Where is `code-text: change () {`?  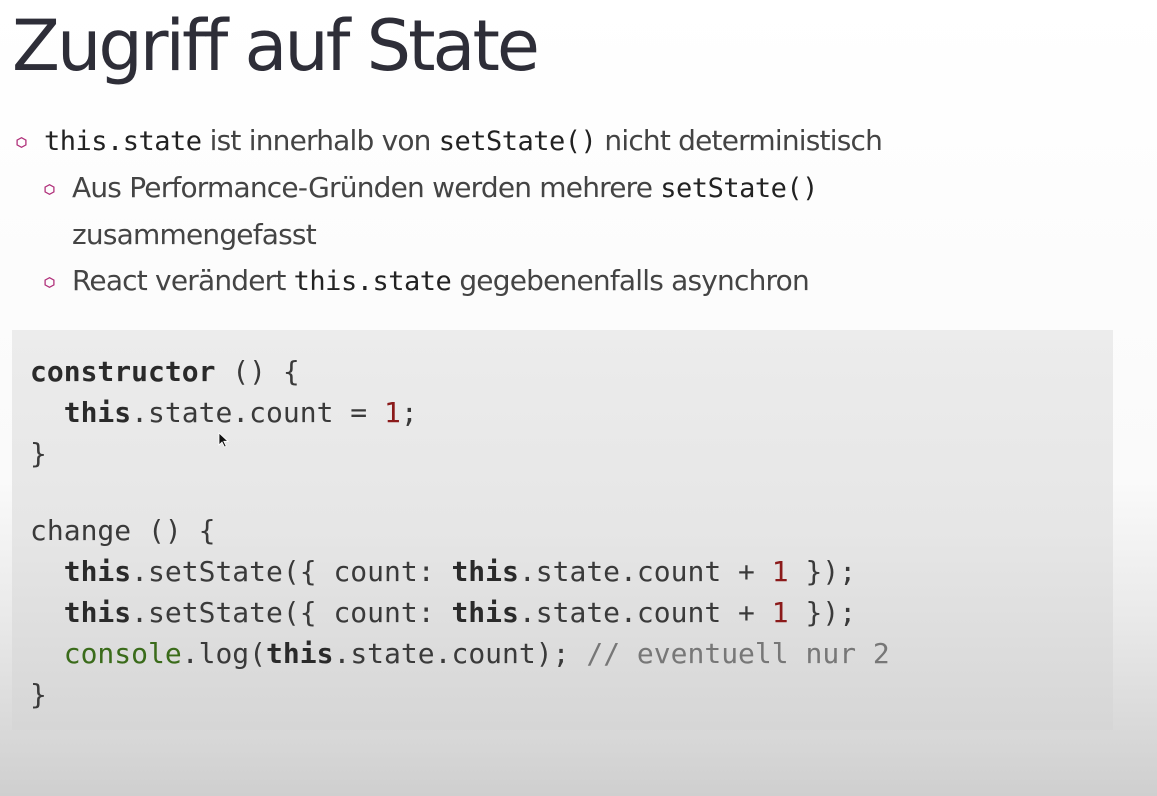
code-text: change () { is located at coordinates (123, 530).